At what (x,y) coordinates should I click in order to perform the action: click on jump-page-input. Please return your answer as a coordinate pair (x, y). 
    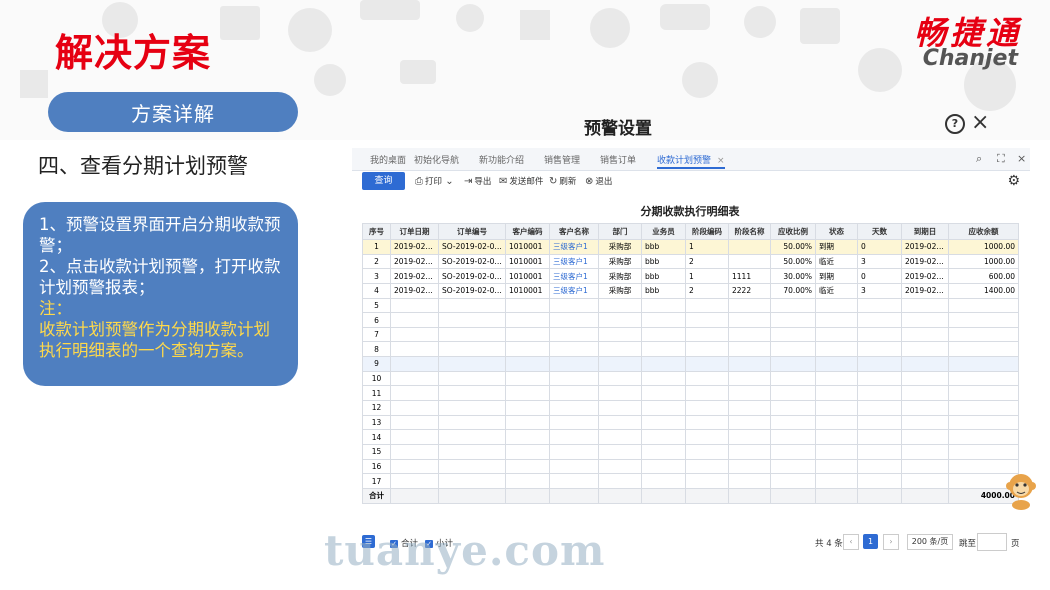
    Looking at the image, I should click on (992, 542).